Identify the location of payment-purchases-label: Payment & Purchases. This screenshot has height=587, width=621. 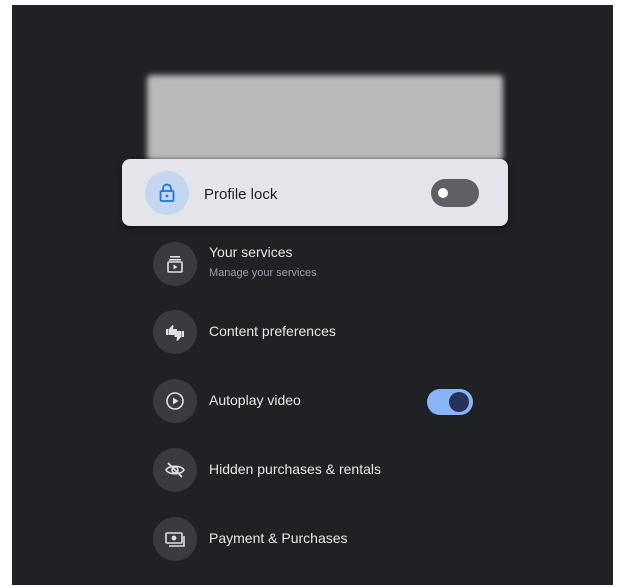
(278, 538).